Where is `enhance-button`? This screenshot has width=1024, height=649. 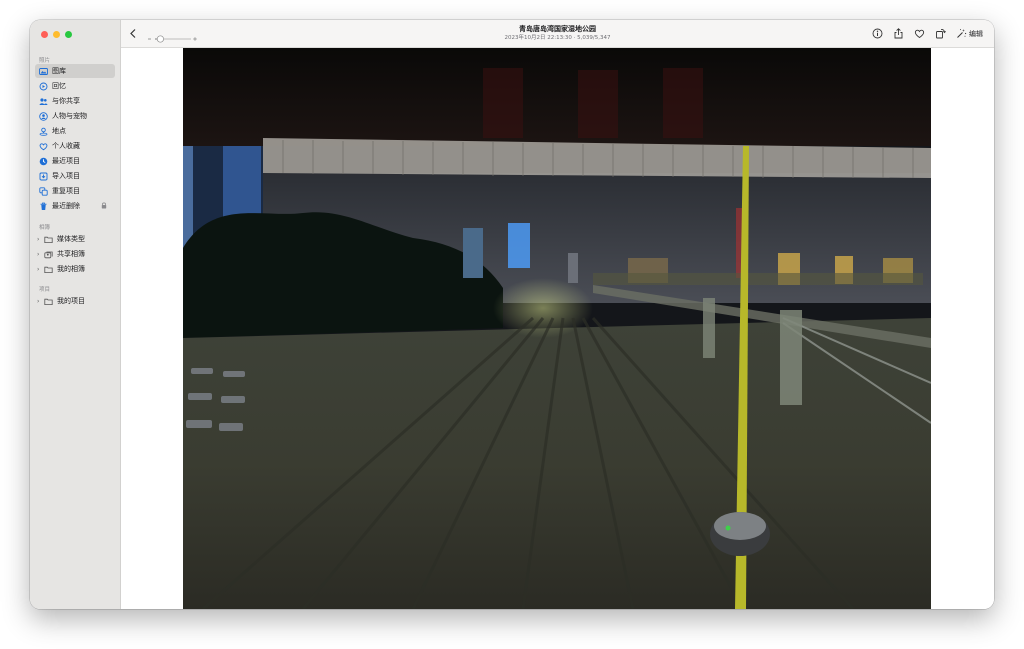
enhance-button is located at coordinates (961, 33).